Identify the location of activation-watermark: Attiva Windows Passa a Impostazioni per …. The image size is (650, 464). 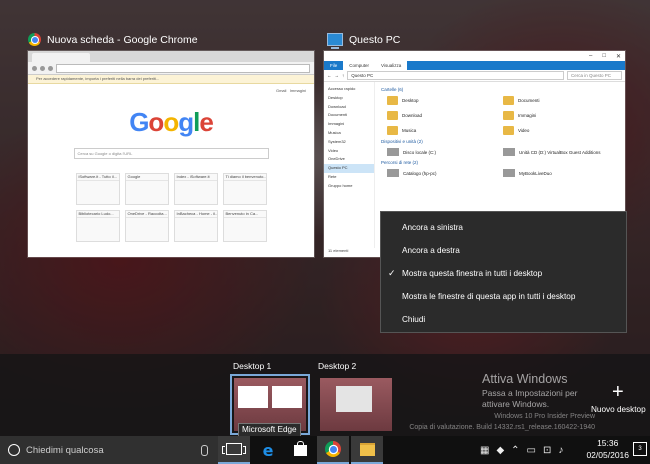
(544, 391).